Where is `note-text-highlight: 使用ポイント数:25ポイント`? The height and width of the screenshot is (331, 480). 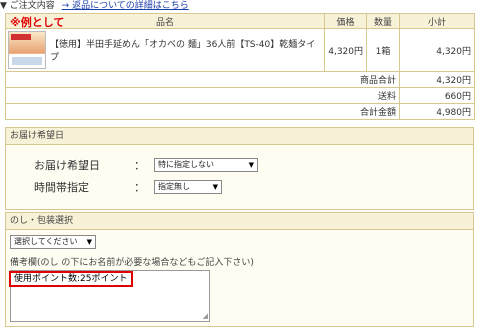
note-text-highlight: 使用ポイント数:25ポイント is located at coordinates (71, 279).